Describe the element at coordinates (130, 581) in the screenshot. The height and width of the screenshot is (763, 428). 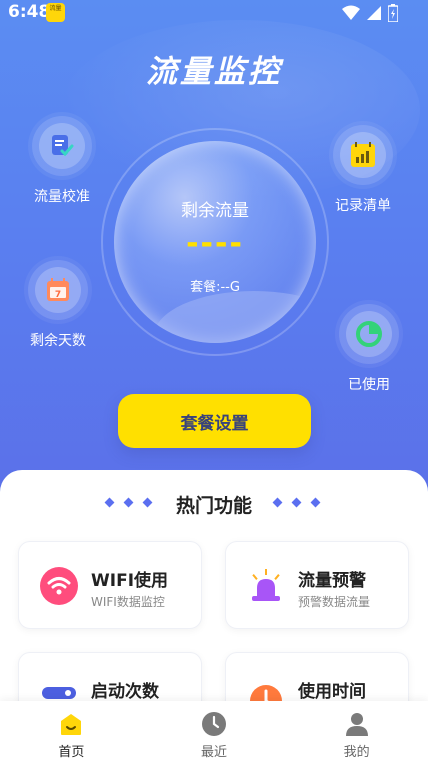
I see `card-title: WIFI使用` at that location.